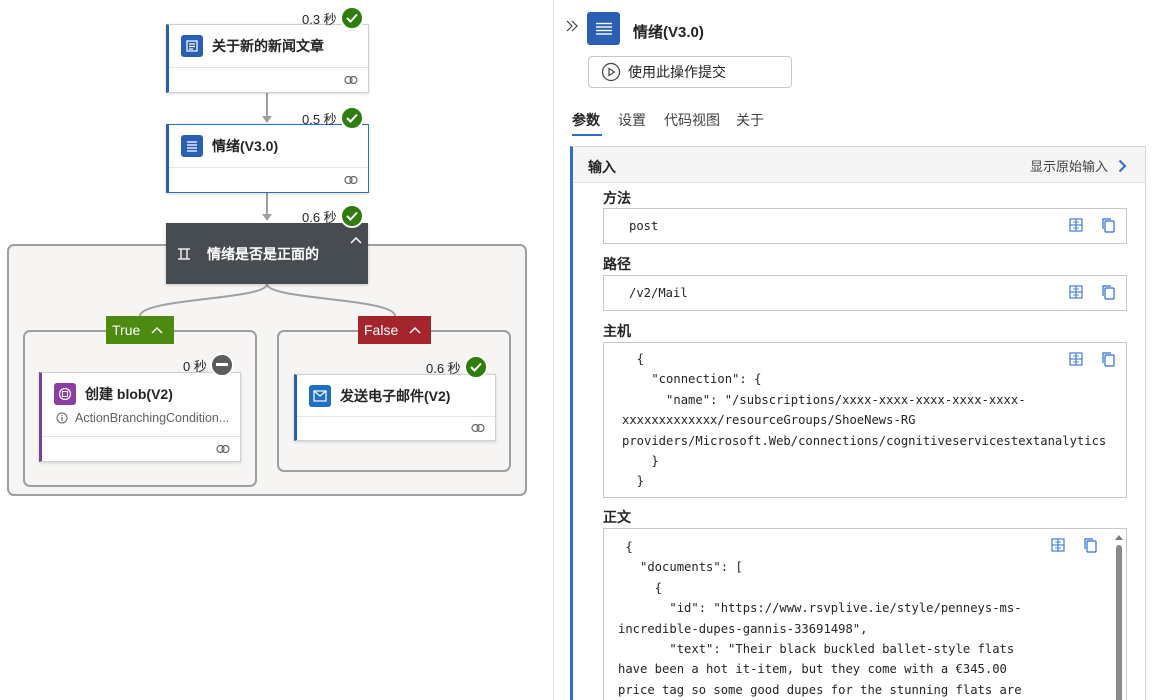 Image resolution: width=1170 pixels, height=700 pixels. Describe the element at coordinates (632, 120) in the screenshot. I see `tab-settings: 设置` at that location.